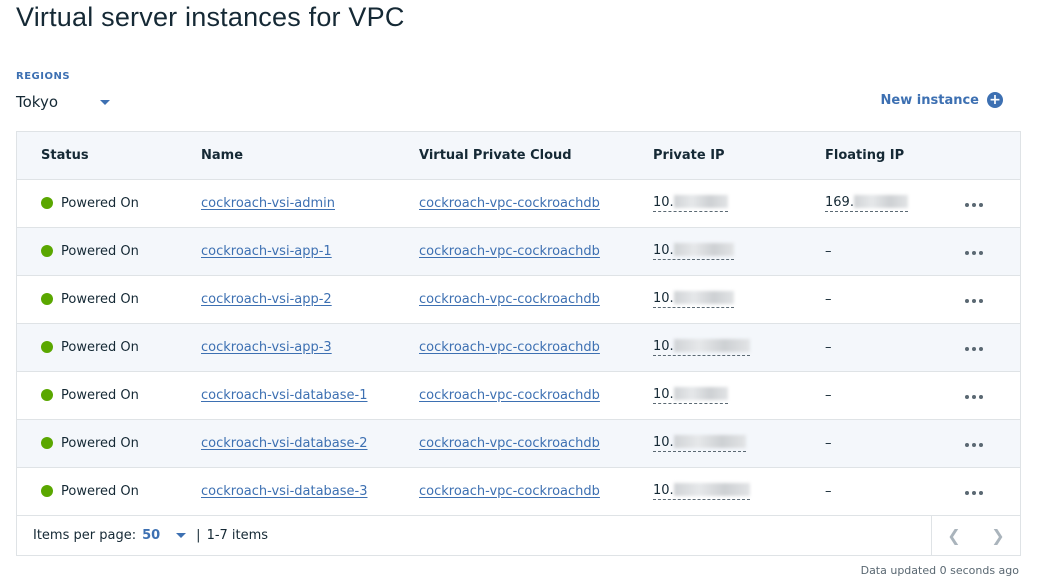  What do you see at coordinates (284, 395) in the screenshot?
I see `instance-name-link: cockroach-vsi-database-1` at bounding box center [284, 395].